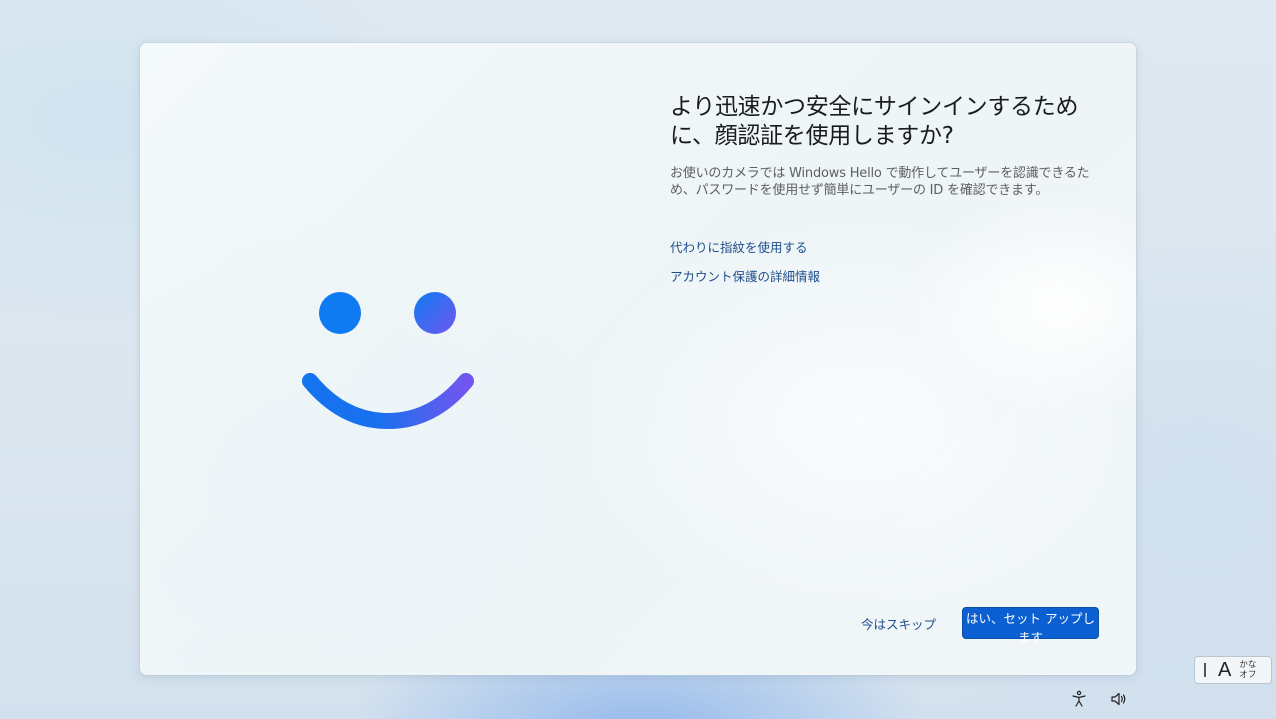  What do you see at coordinates (388, 401) in the screenshot?
I see `smile` at bounding box center [388, 401].